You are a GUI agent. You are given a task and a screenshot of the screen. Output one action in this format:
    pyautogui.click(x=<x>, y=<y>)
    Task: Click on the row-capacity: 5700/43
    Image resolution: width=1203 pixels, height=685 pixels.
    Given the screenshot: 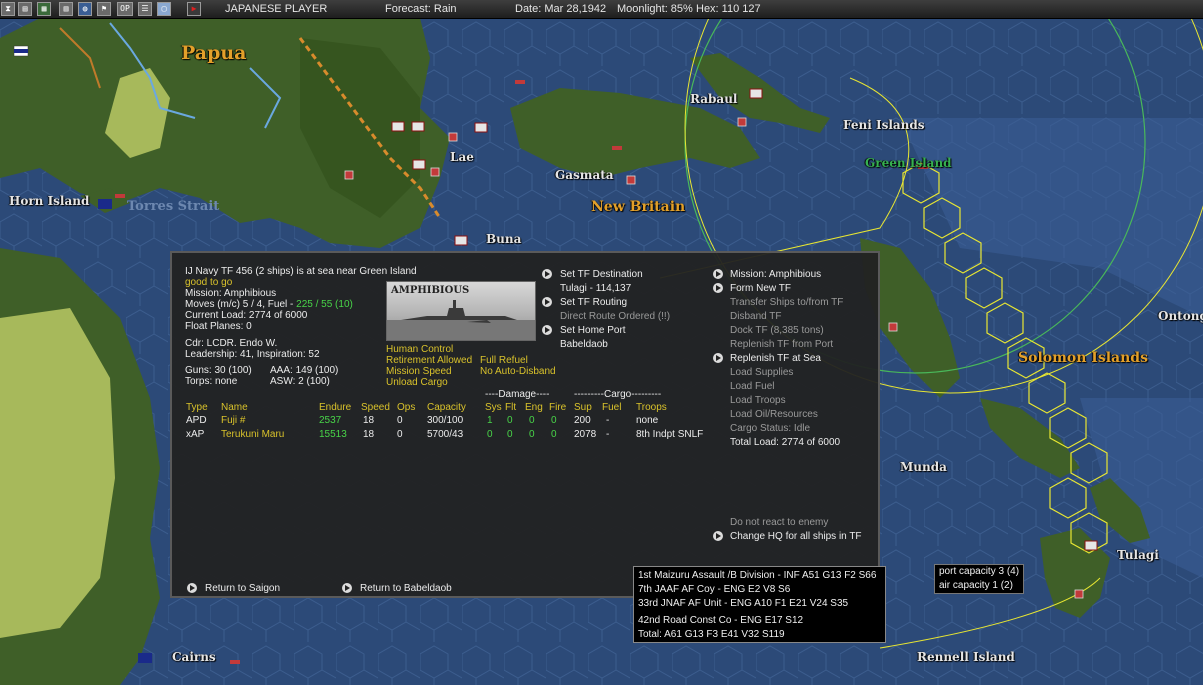 What is the action you would take?
    pyautogui.click(x=445, y=434)
    